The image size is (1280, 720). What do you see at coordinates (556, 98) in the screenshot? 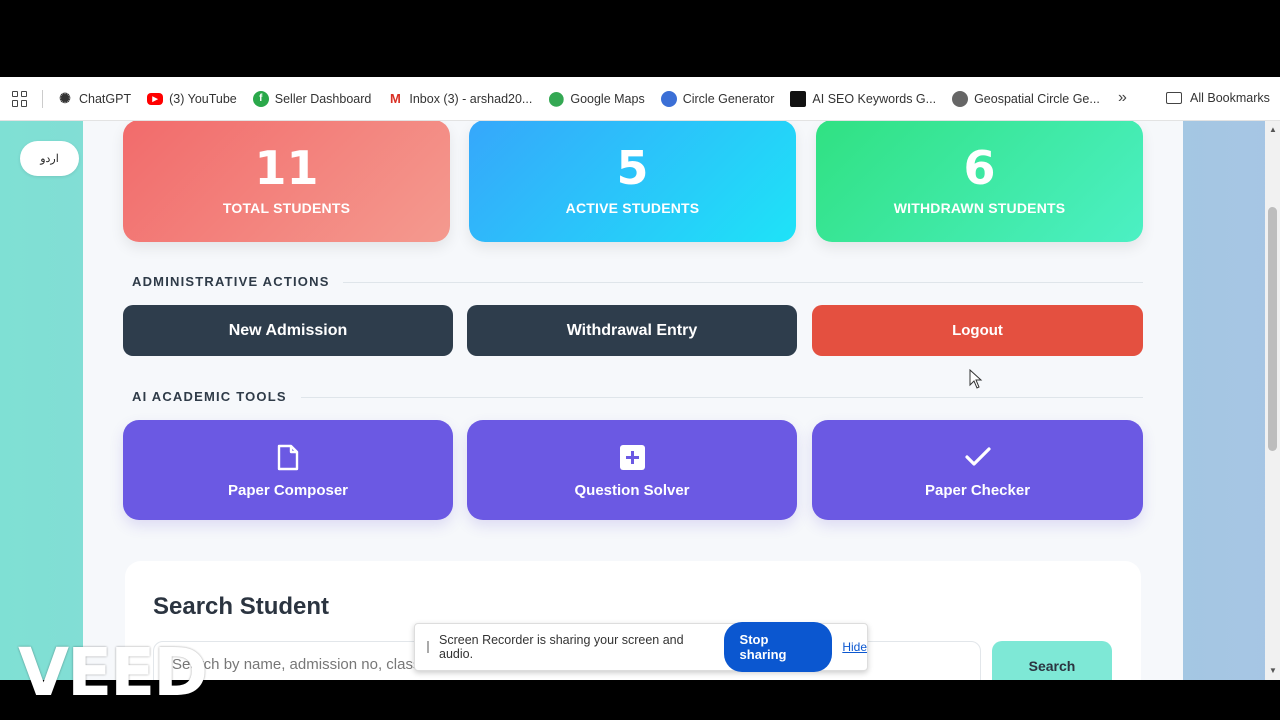
I see `maps-icon: ⬤` at bounding box center [556, 98].